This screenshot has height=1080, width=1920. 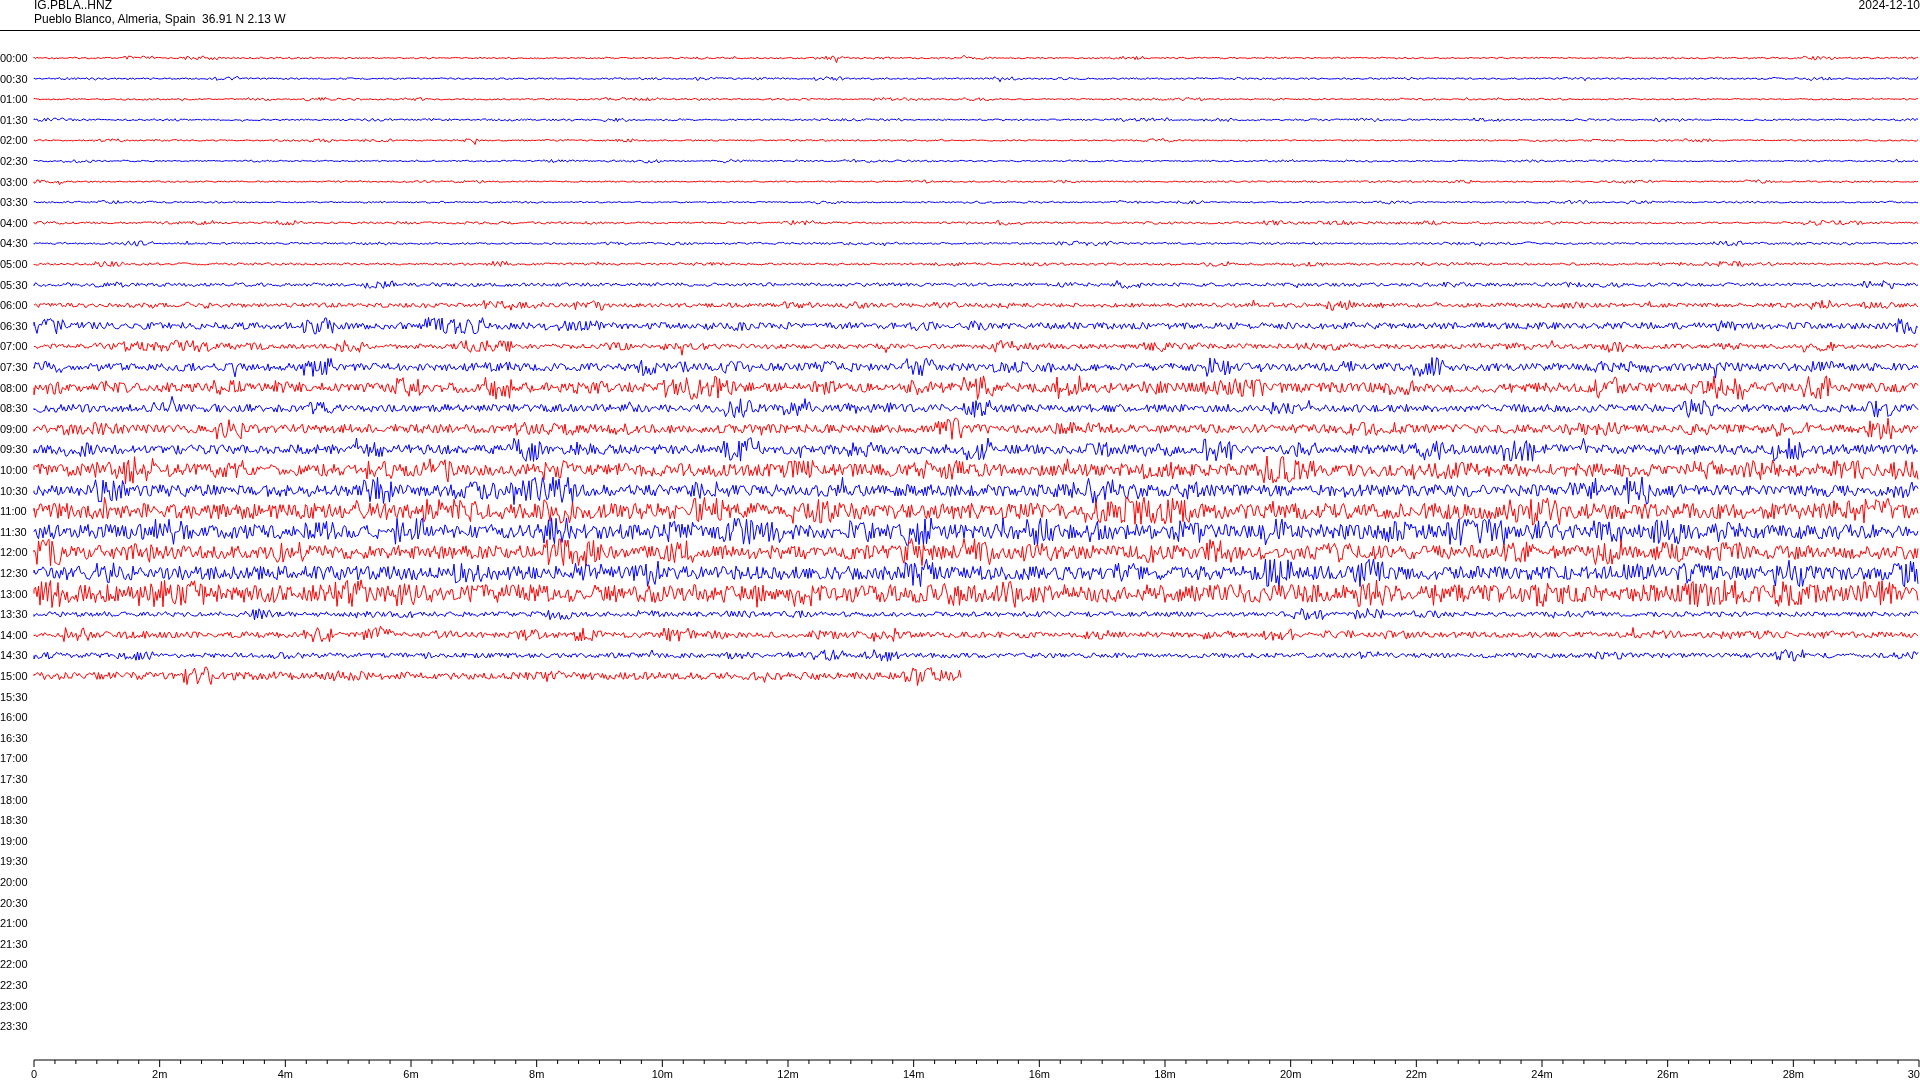 What do you see at coordinates (14, 161) in the screenshot?
I see `time-label: 02:30` at bounding box center [14, 161].